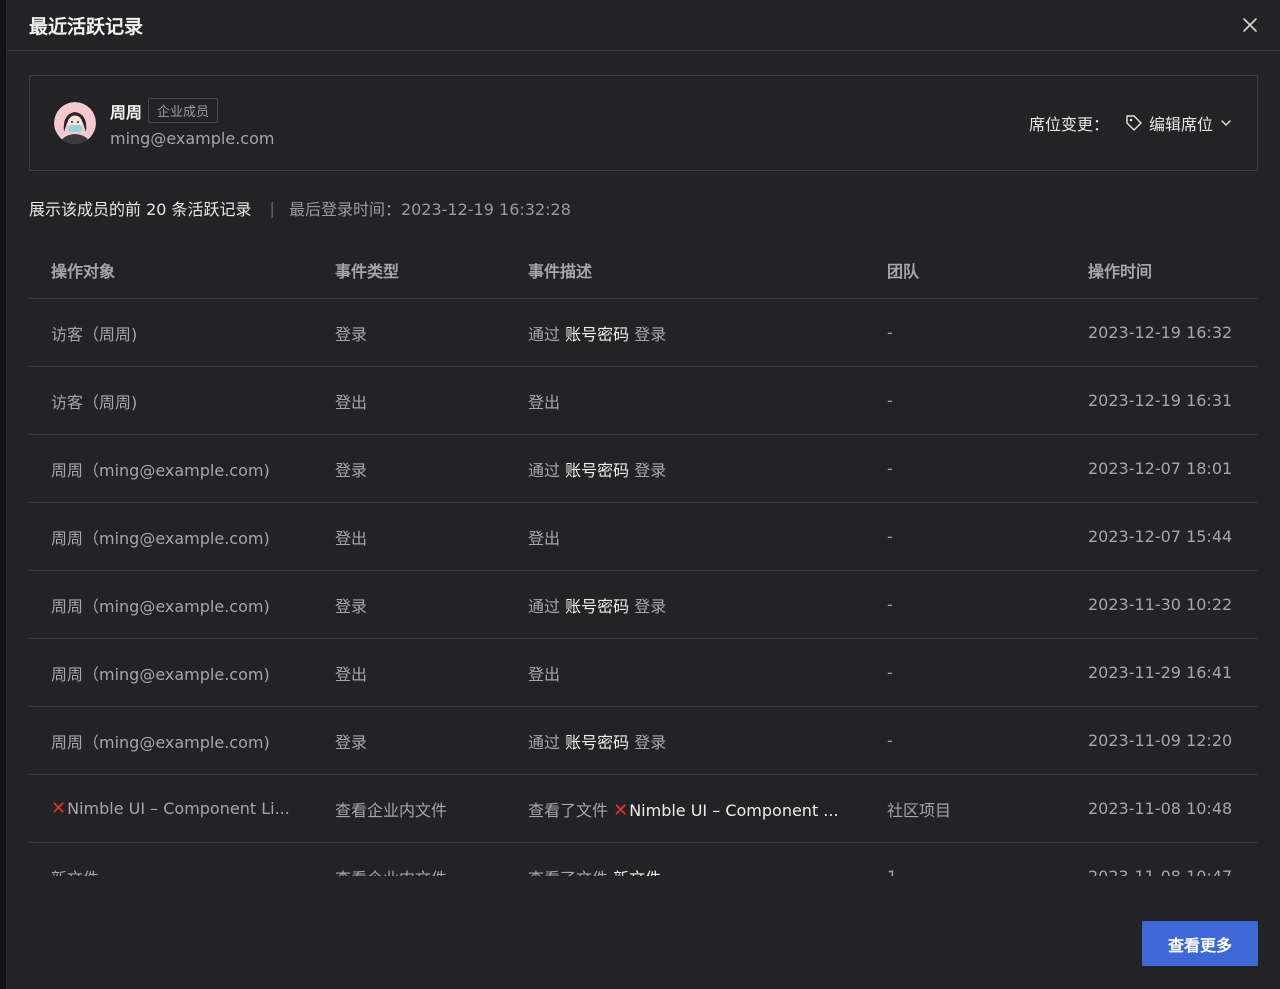  I want to click on cell-time: 2023-11-09 12:20, so click(1160, 740).